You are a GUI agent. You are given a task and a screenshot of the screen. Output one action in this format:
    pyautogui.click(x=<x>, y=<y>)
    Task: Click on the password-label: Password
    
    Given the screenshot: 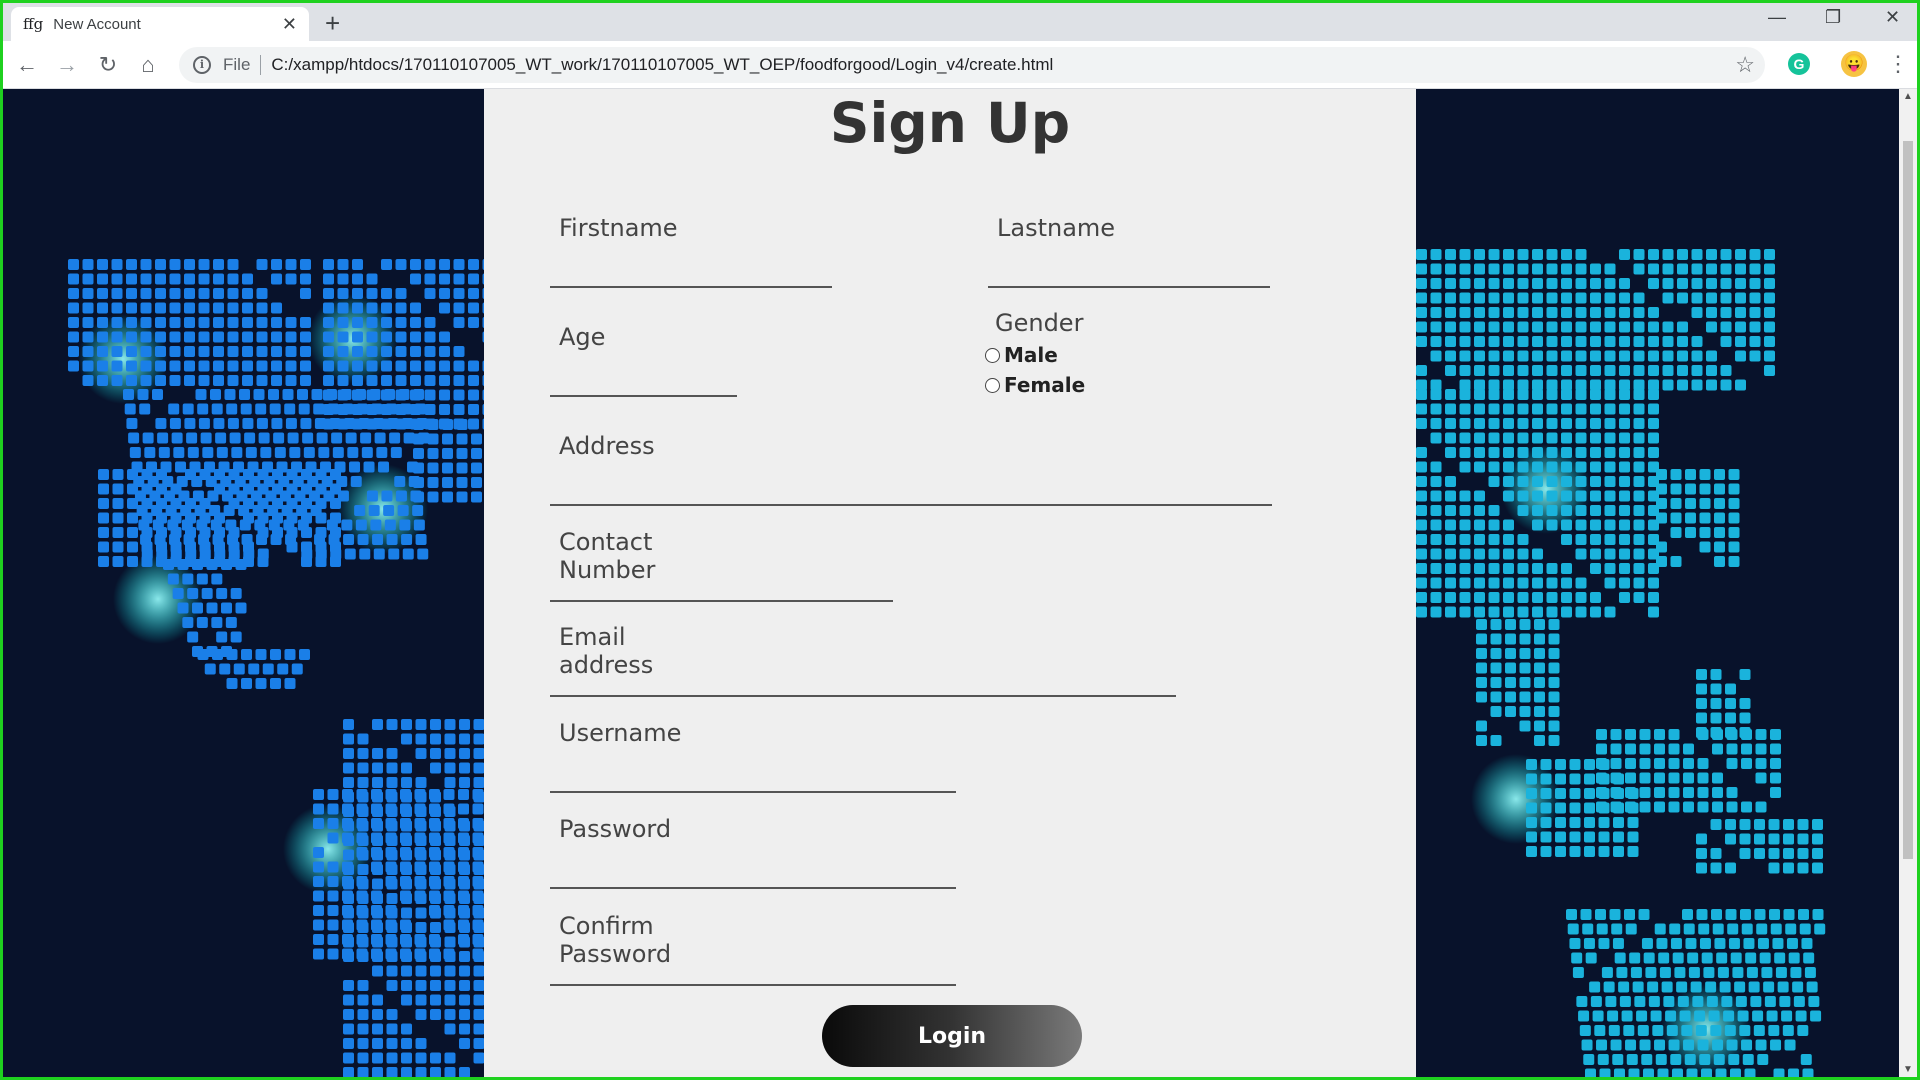 What is the action you would take?
    pyautogui.click(x=615, y=829)
    